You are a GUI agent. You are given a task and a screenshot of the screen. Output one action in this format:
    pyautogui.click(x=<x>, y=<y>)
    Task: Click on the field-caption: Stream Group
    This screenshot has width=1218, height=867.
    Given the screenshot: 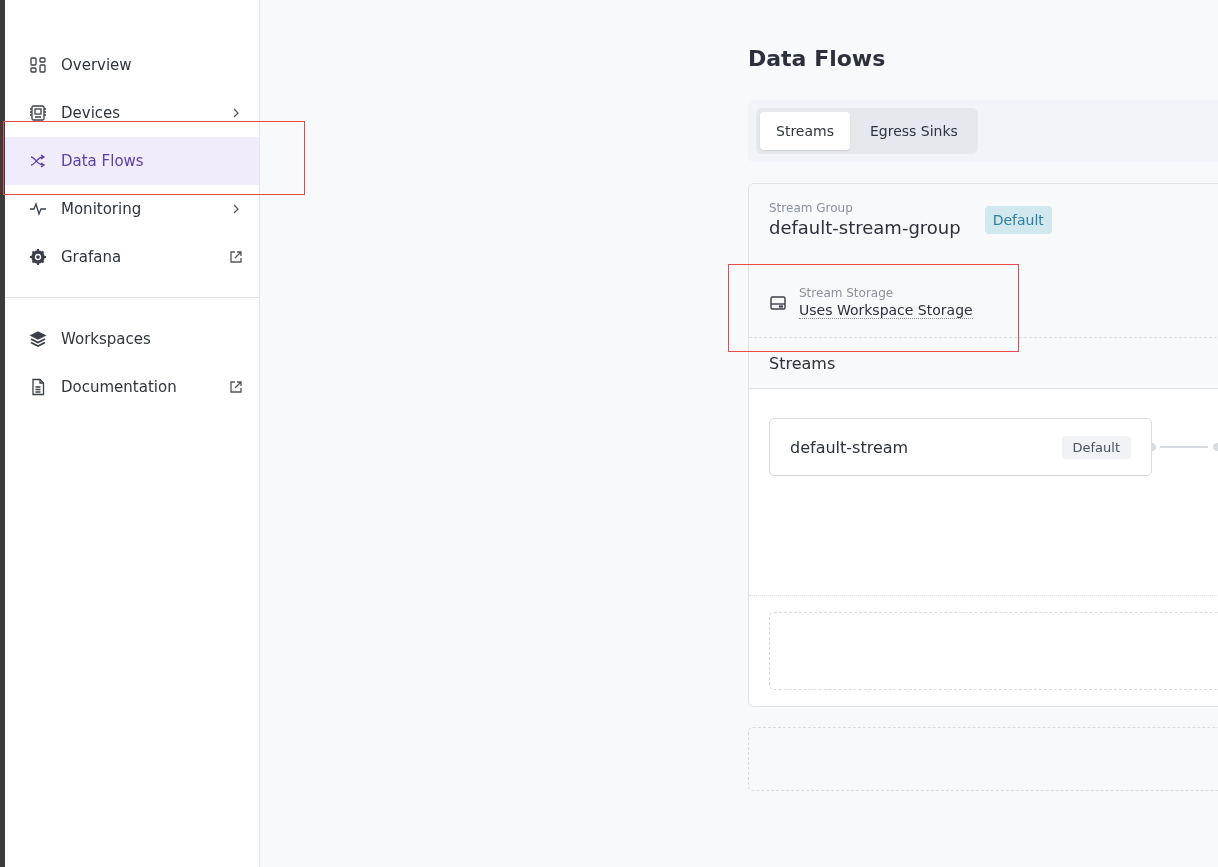 What is the action you would take?
    pyautogui.click(x=811, y=208)
    